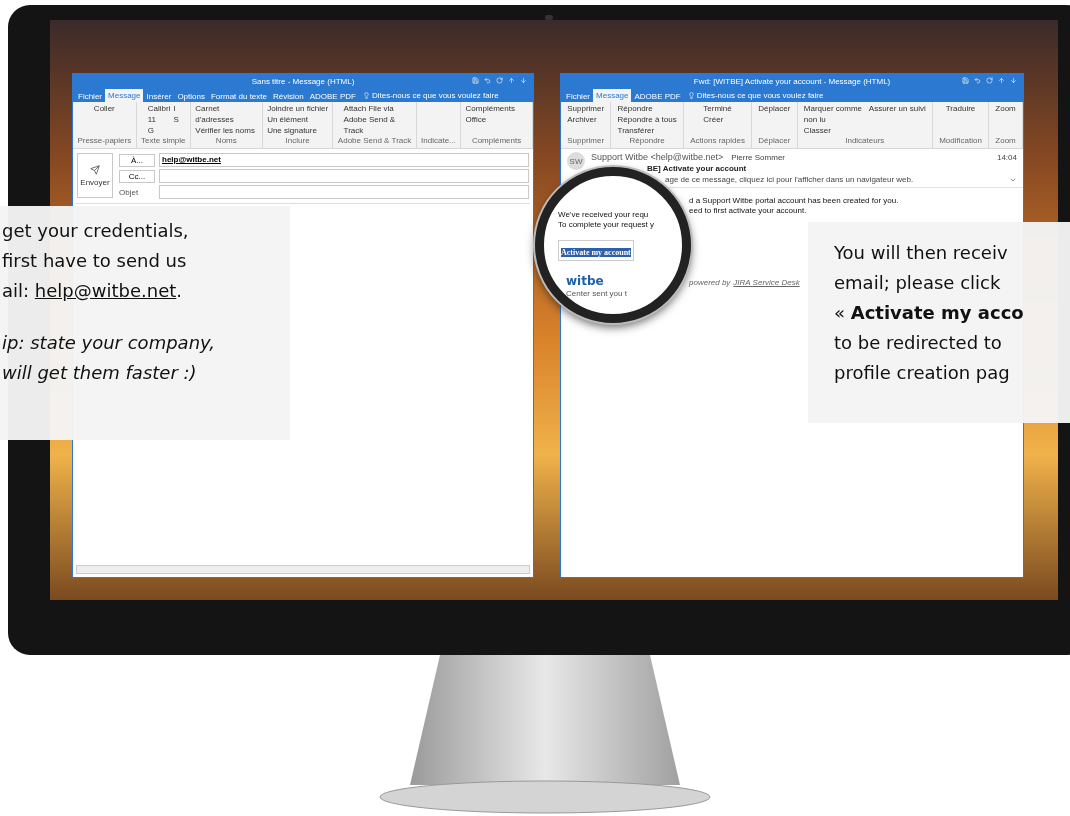  Describe the element at coordinates (607, 224) in the screenshot. I see `body-text: To complete your request y` at that location.